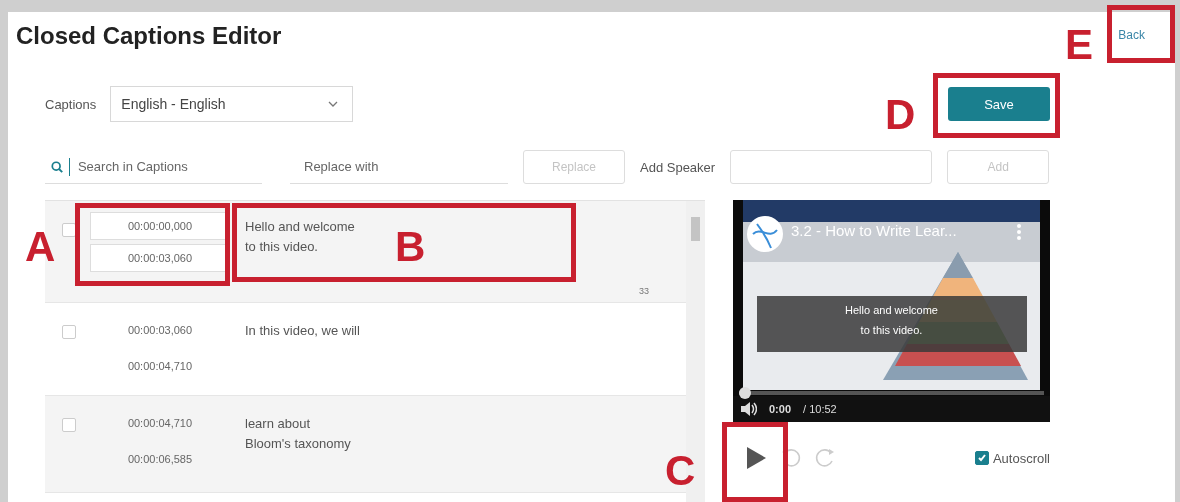  Describe the element at coordinates (1079, 45) in the screenshot. I see `annotation-letter: E` at that location.